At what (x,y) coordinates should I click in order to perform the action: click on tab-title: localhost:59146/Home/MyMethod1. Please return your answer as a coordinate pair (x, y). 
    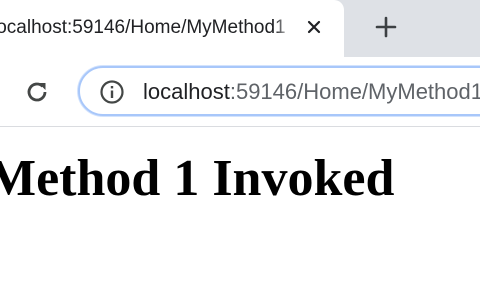
    Looking at the image, I should click on (143, 27).